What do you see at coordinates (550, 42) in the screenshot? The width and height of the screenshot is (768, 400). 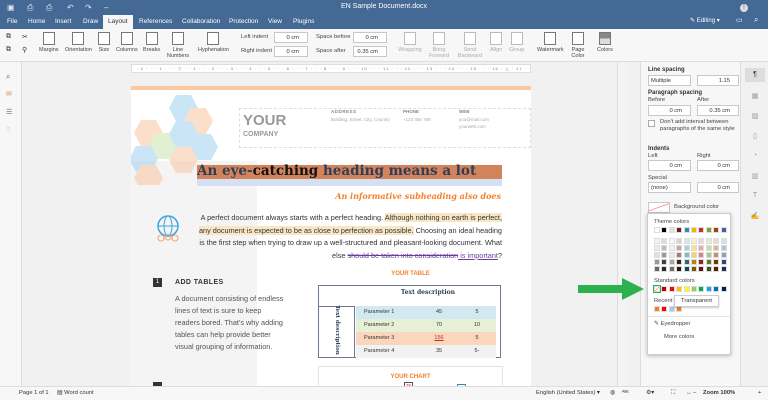 I see `watermark-button: Watermark` at bounding box center [550, 42].